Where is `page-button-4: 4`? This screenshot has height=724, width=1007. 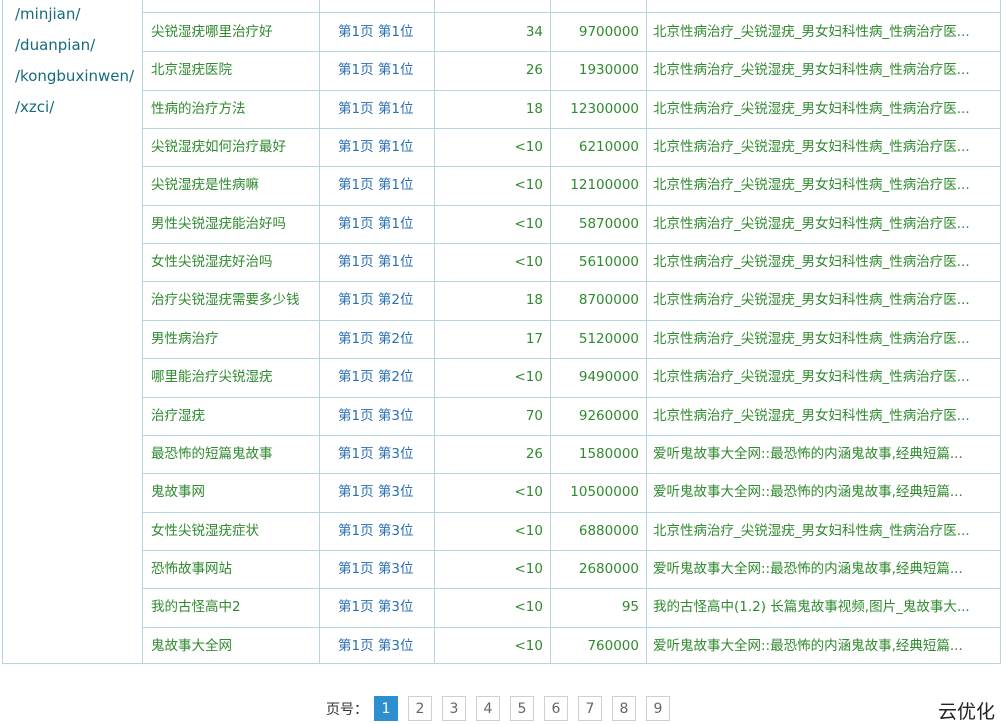 page-button-4: 4 is located at coordinates (488, 708).